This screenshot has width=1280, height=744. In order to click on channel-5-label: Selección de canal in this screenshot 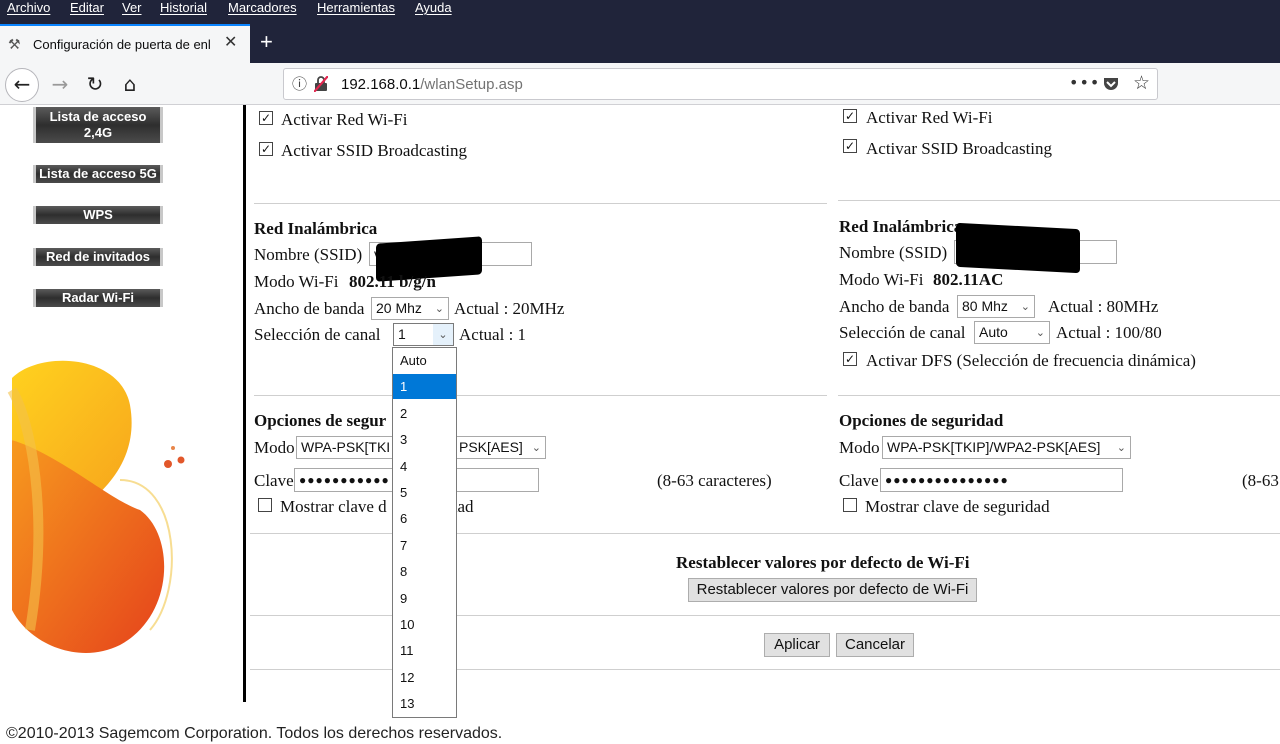, I will do `click(902, 332)`.